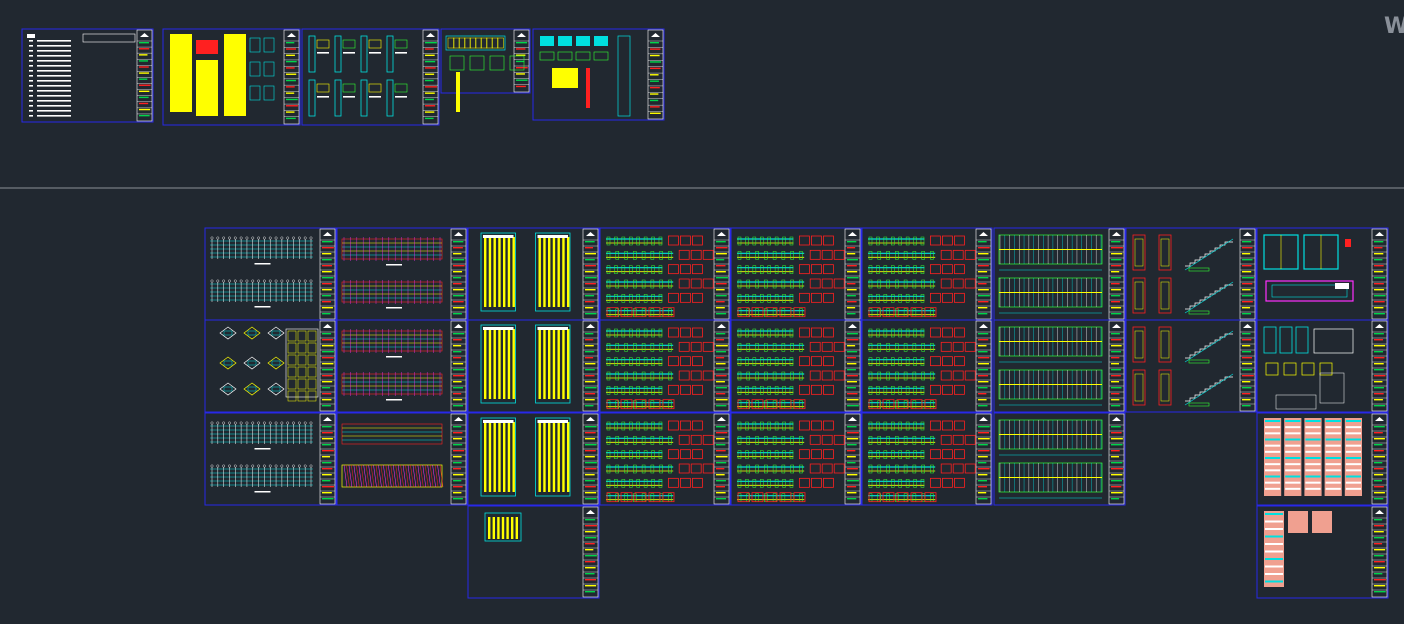 The width and height of the screenshot is (1404, 624). Describe the element at coordinates (1394, 26) in the screenshot. I see `corner-watermark-text: W` at that location.